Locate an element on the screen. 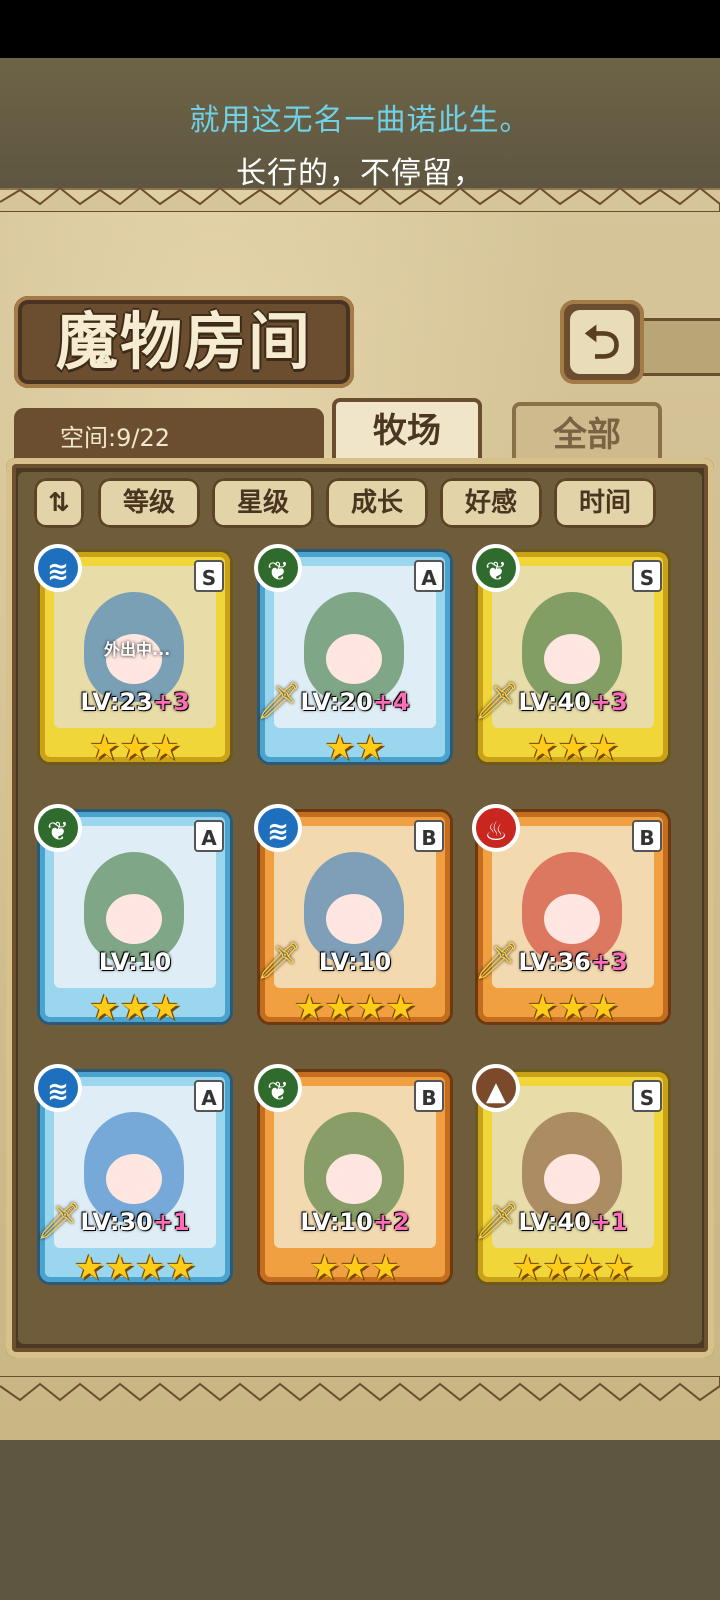 This screenshot has width=720, height=1600. sort-growth-button: 成长 is located at coordinates (377, 503).